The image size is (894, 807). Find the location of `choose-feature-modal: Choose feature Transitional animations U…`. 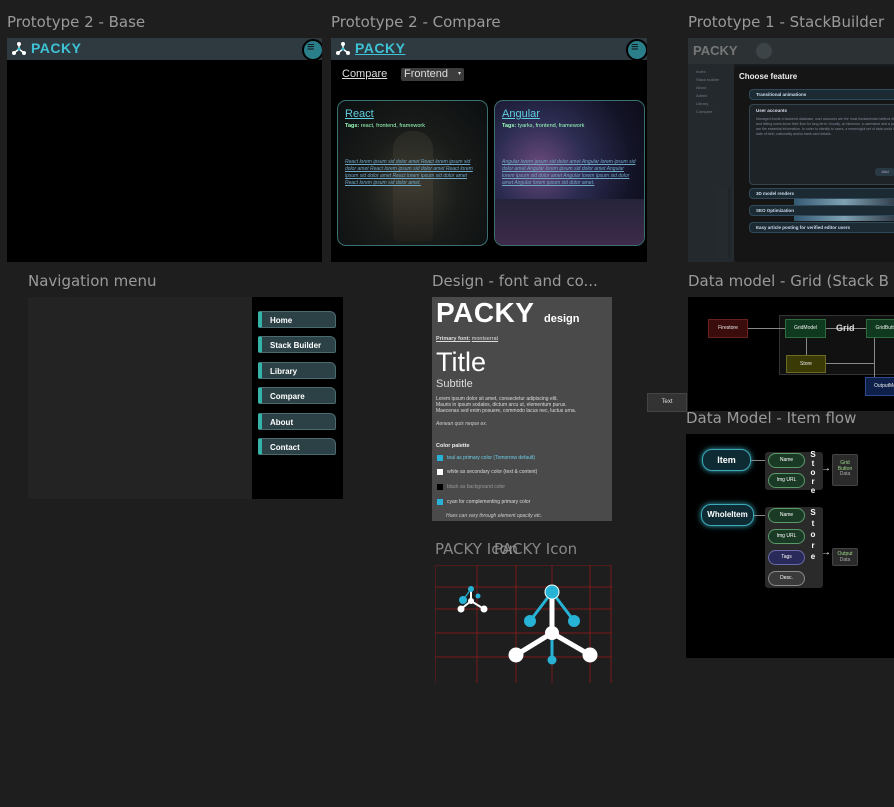

choose-feature-modal: Choose feature Transitional animations U… is located at coordinates (814, 164).